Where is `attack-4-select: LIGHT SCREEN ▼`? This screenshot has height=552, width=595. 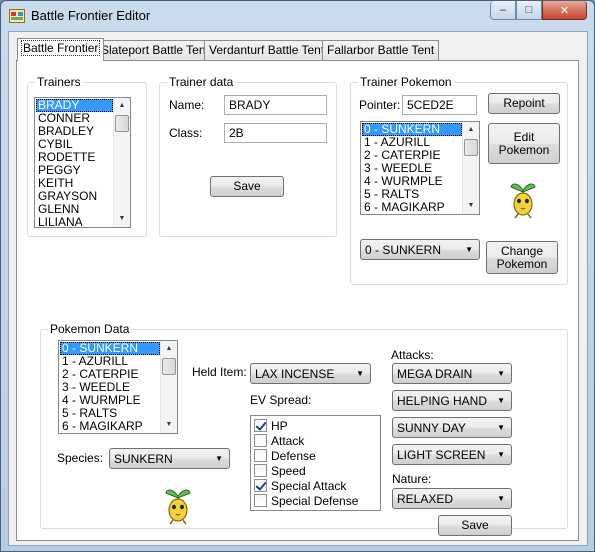
attack-4-select: LIGHT SCREEN ▼ is located at coordinates (452, 454).